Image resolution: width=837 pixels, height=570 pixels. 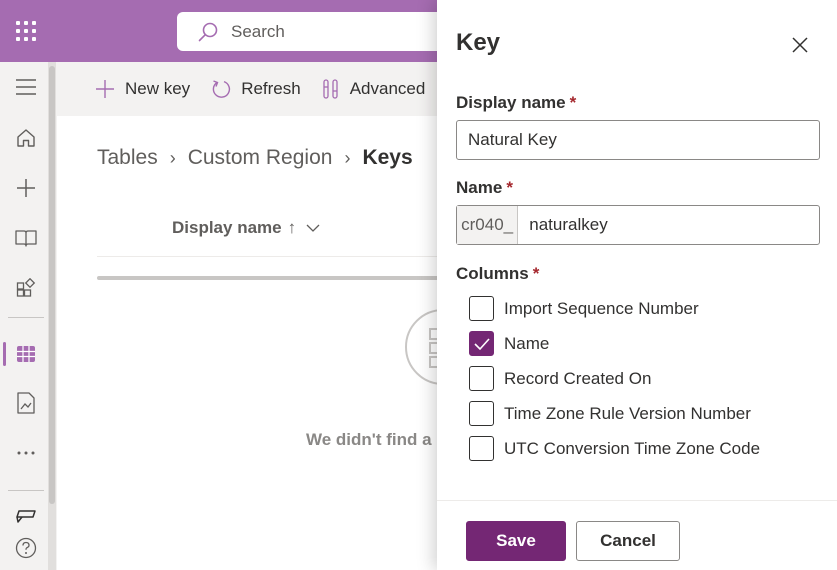 What do you see at coordinates (484, 187) in the screenshot?
I see `name-label: Name *` at bounding box center [484, 187].